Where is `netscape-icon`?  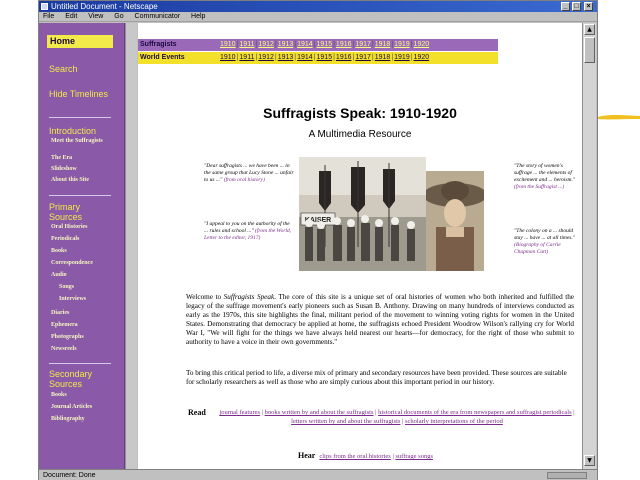 netscape-icon is located at coordinates (44, 6).